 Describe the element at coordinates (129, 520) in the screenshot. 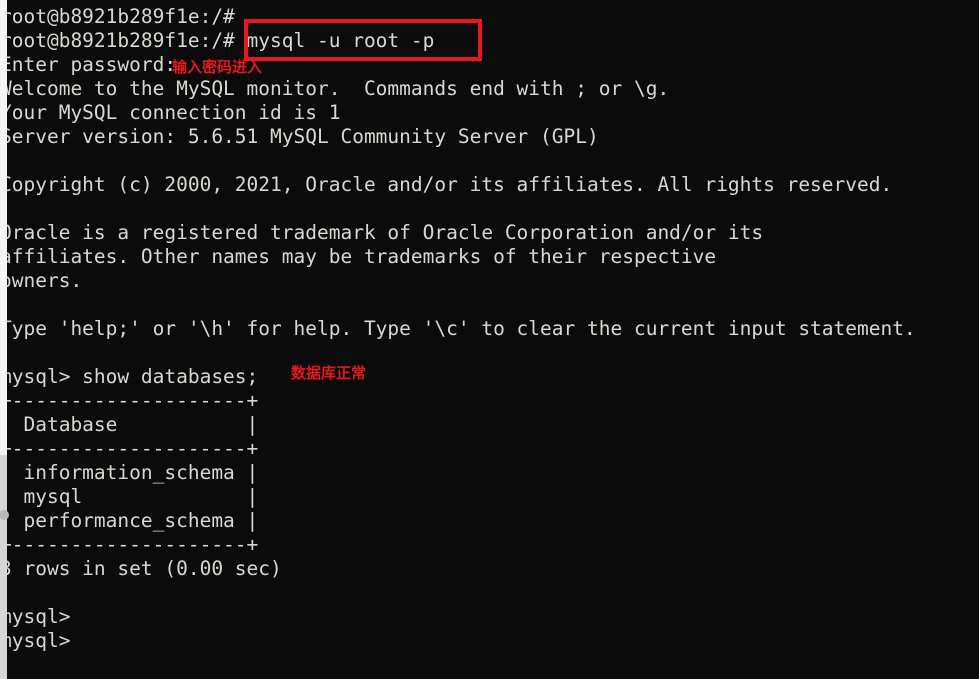

I see `terminal-line: | performance_schema |` at that location.